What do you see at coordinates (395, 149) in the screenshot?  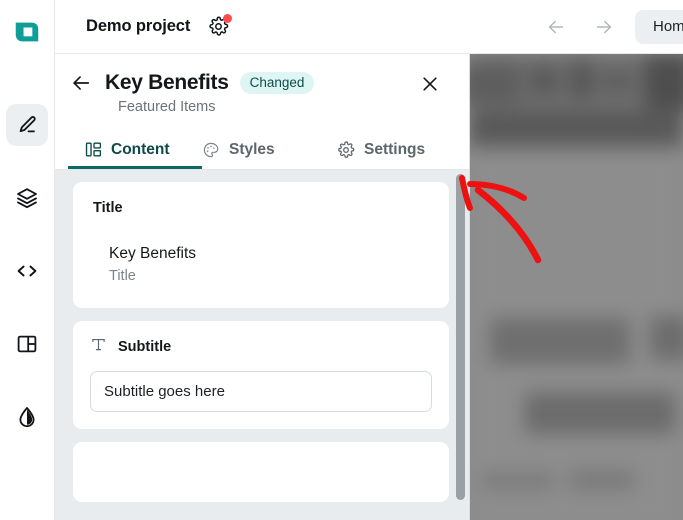 I see `tab-settings-label: Settings` at bounding box center [395, 149].